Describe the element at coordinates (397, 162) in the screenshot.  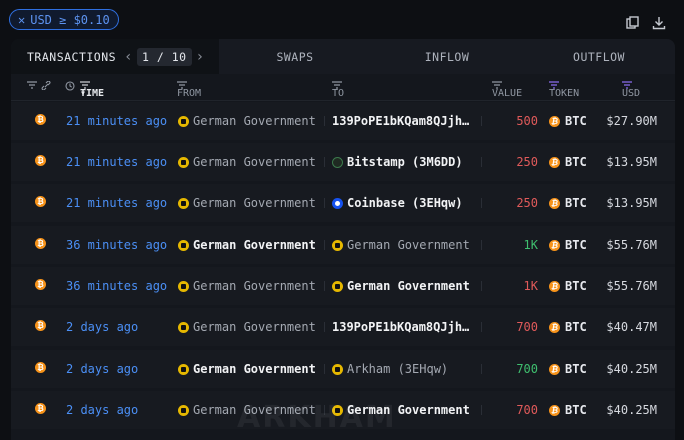
I see `to-entity: Bitstamp (3M6DD)` at that location.